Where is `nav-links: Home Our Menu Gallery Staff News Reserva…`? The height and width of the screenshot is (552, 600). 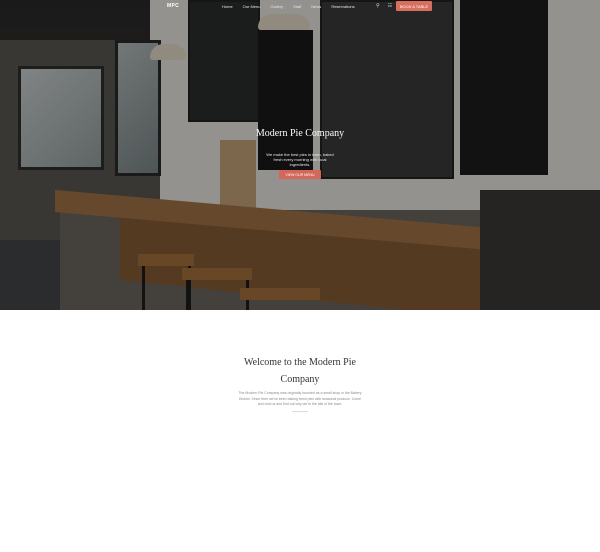 nav-links: Home Our Menu Gallery Staff News Reserva… is located at coordinates (288, 6).